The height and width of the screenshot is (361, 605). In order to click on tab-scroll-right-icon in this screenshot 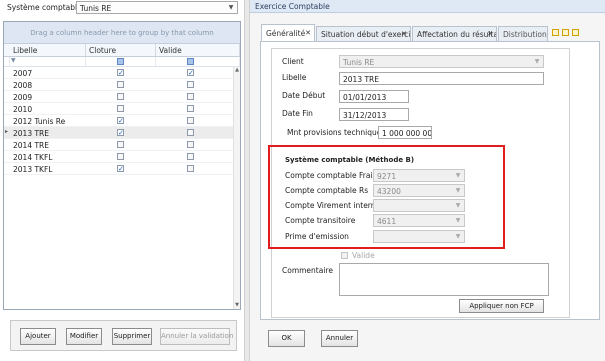, I will do `click(565, 32)`.